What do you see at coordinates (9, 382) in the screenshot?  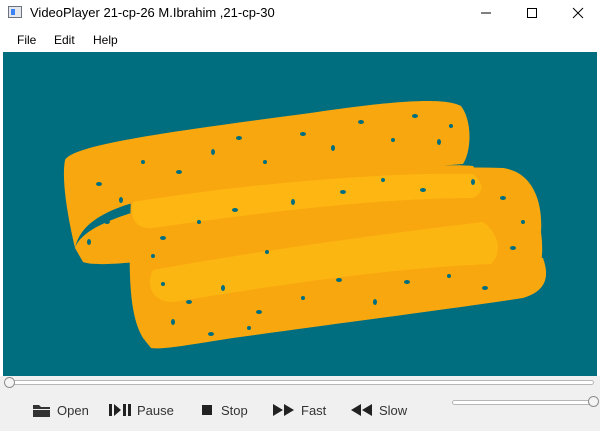 I see `seek-thumb` at bounding box center [9, 382].